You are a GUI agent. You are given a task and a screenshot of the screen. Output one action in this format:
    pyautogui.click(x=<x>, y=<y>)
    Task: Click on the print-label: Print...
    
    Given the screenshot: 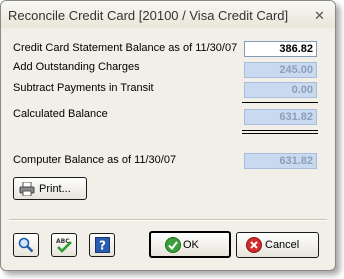 What is the action you would take?
    pyautogui.click(x=55, y=188)
    